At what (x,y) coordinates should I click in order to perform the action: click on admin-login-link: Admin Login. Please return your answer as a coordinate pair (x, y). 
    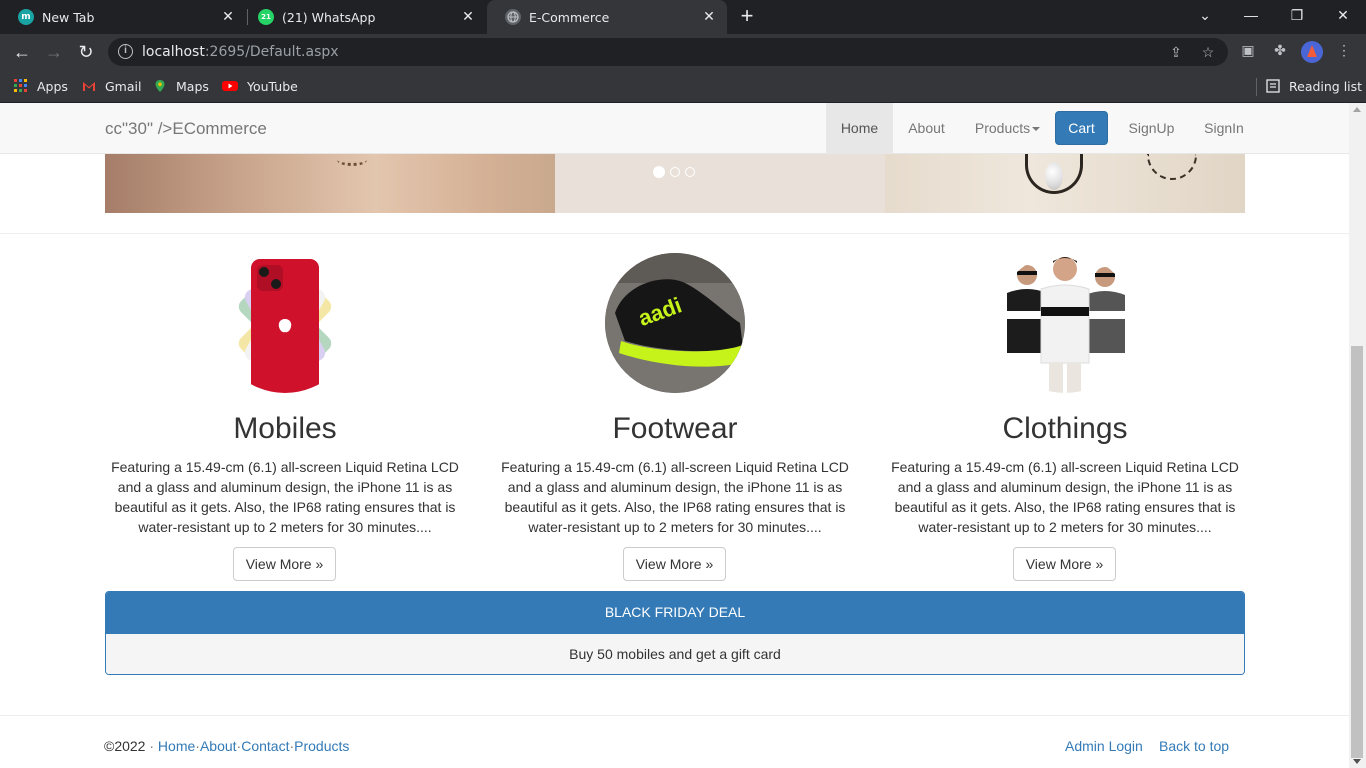
    Looking at the image, I should click on (1104, 746).